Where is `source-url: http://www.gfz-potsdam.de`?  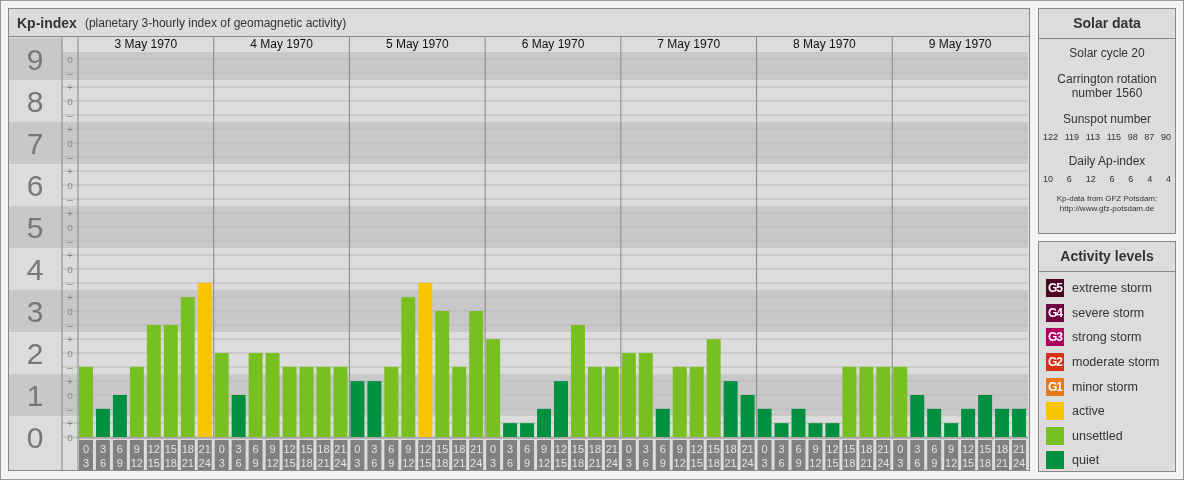
source-url: http://www.gfz-potsdam.de is located at coordinates (1107, 209).